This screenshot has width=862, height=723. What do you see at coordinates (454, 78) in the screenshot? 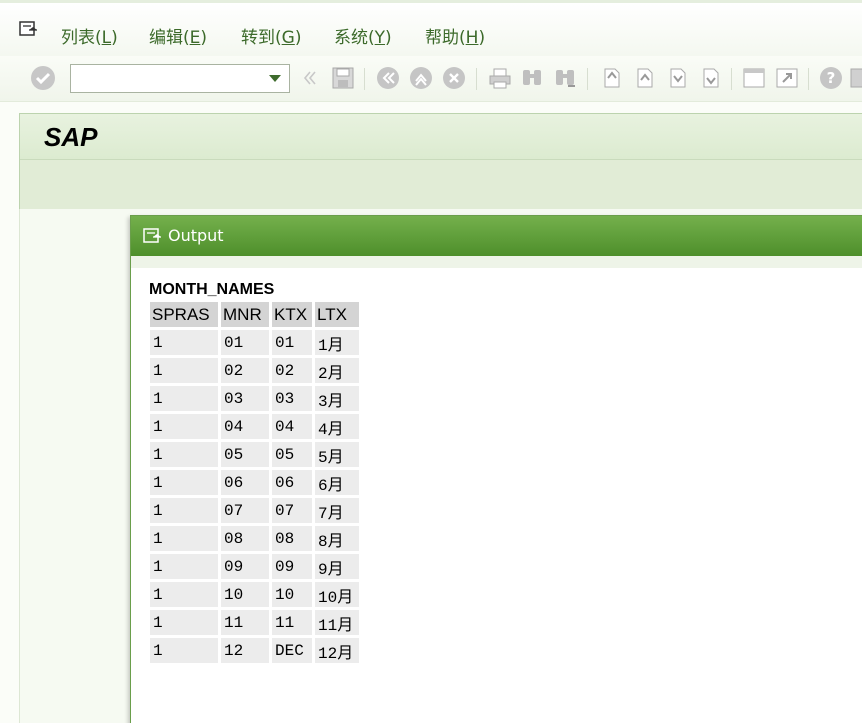
I see `cancel-icon` at bounding box center [454, 78].